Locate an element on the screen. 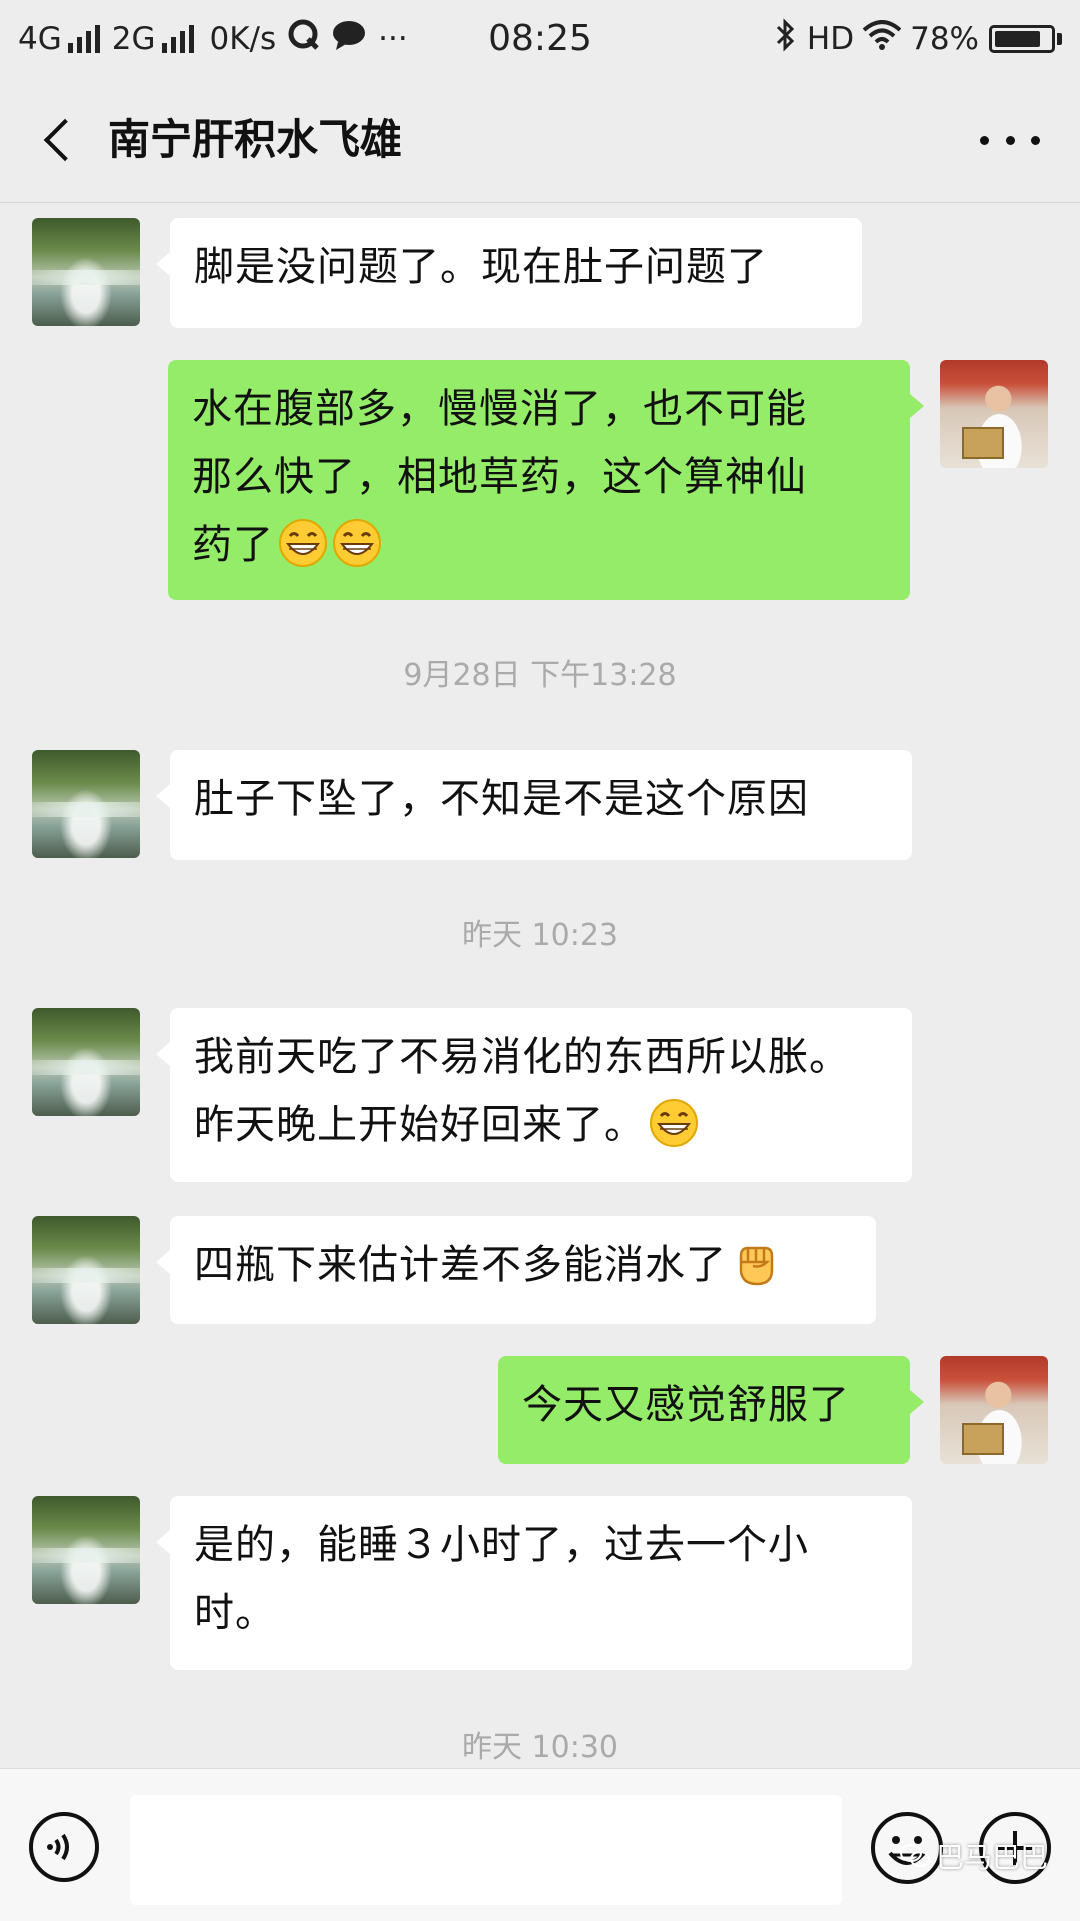 Image resolution: width=1080 pixels, height=1921 pixels. message-text: 脚是没问题了。现在肚子问题了 is located at coordinates (481, 267).